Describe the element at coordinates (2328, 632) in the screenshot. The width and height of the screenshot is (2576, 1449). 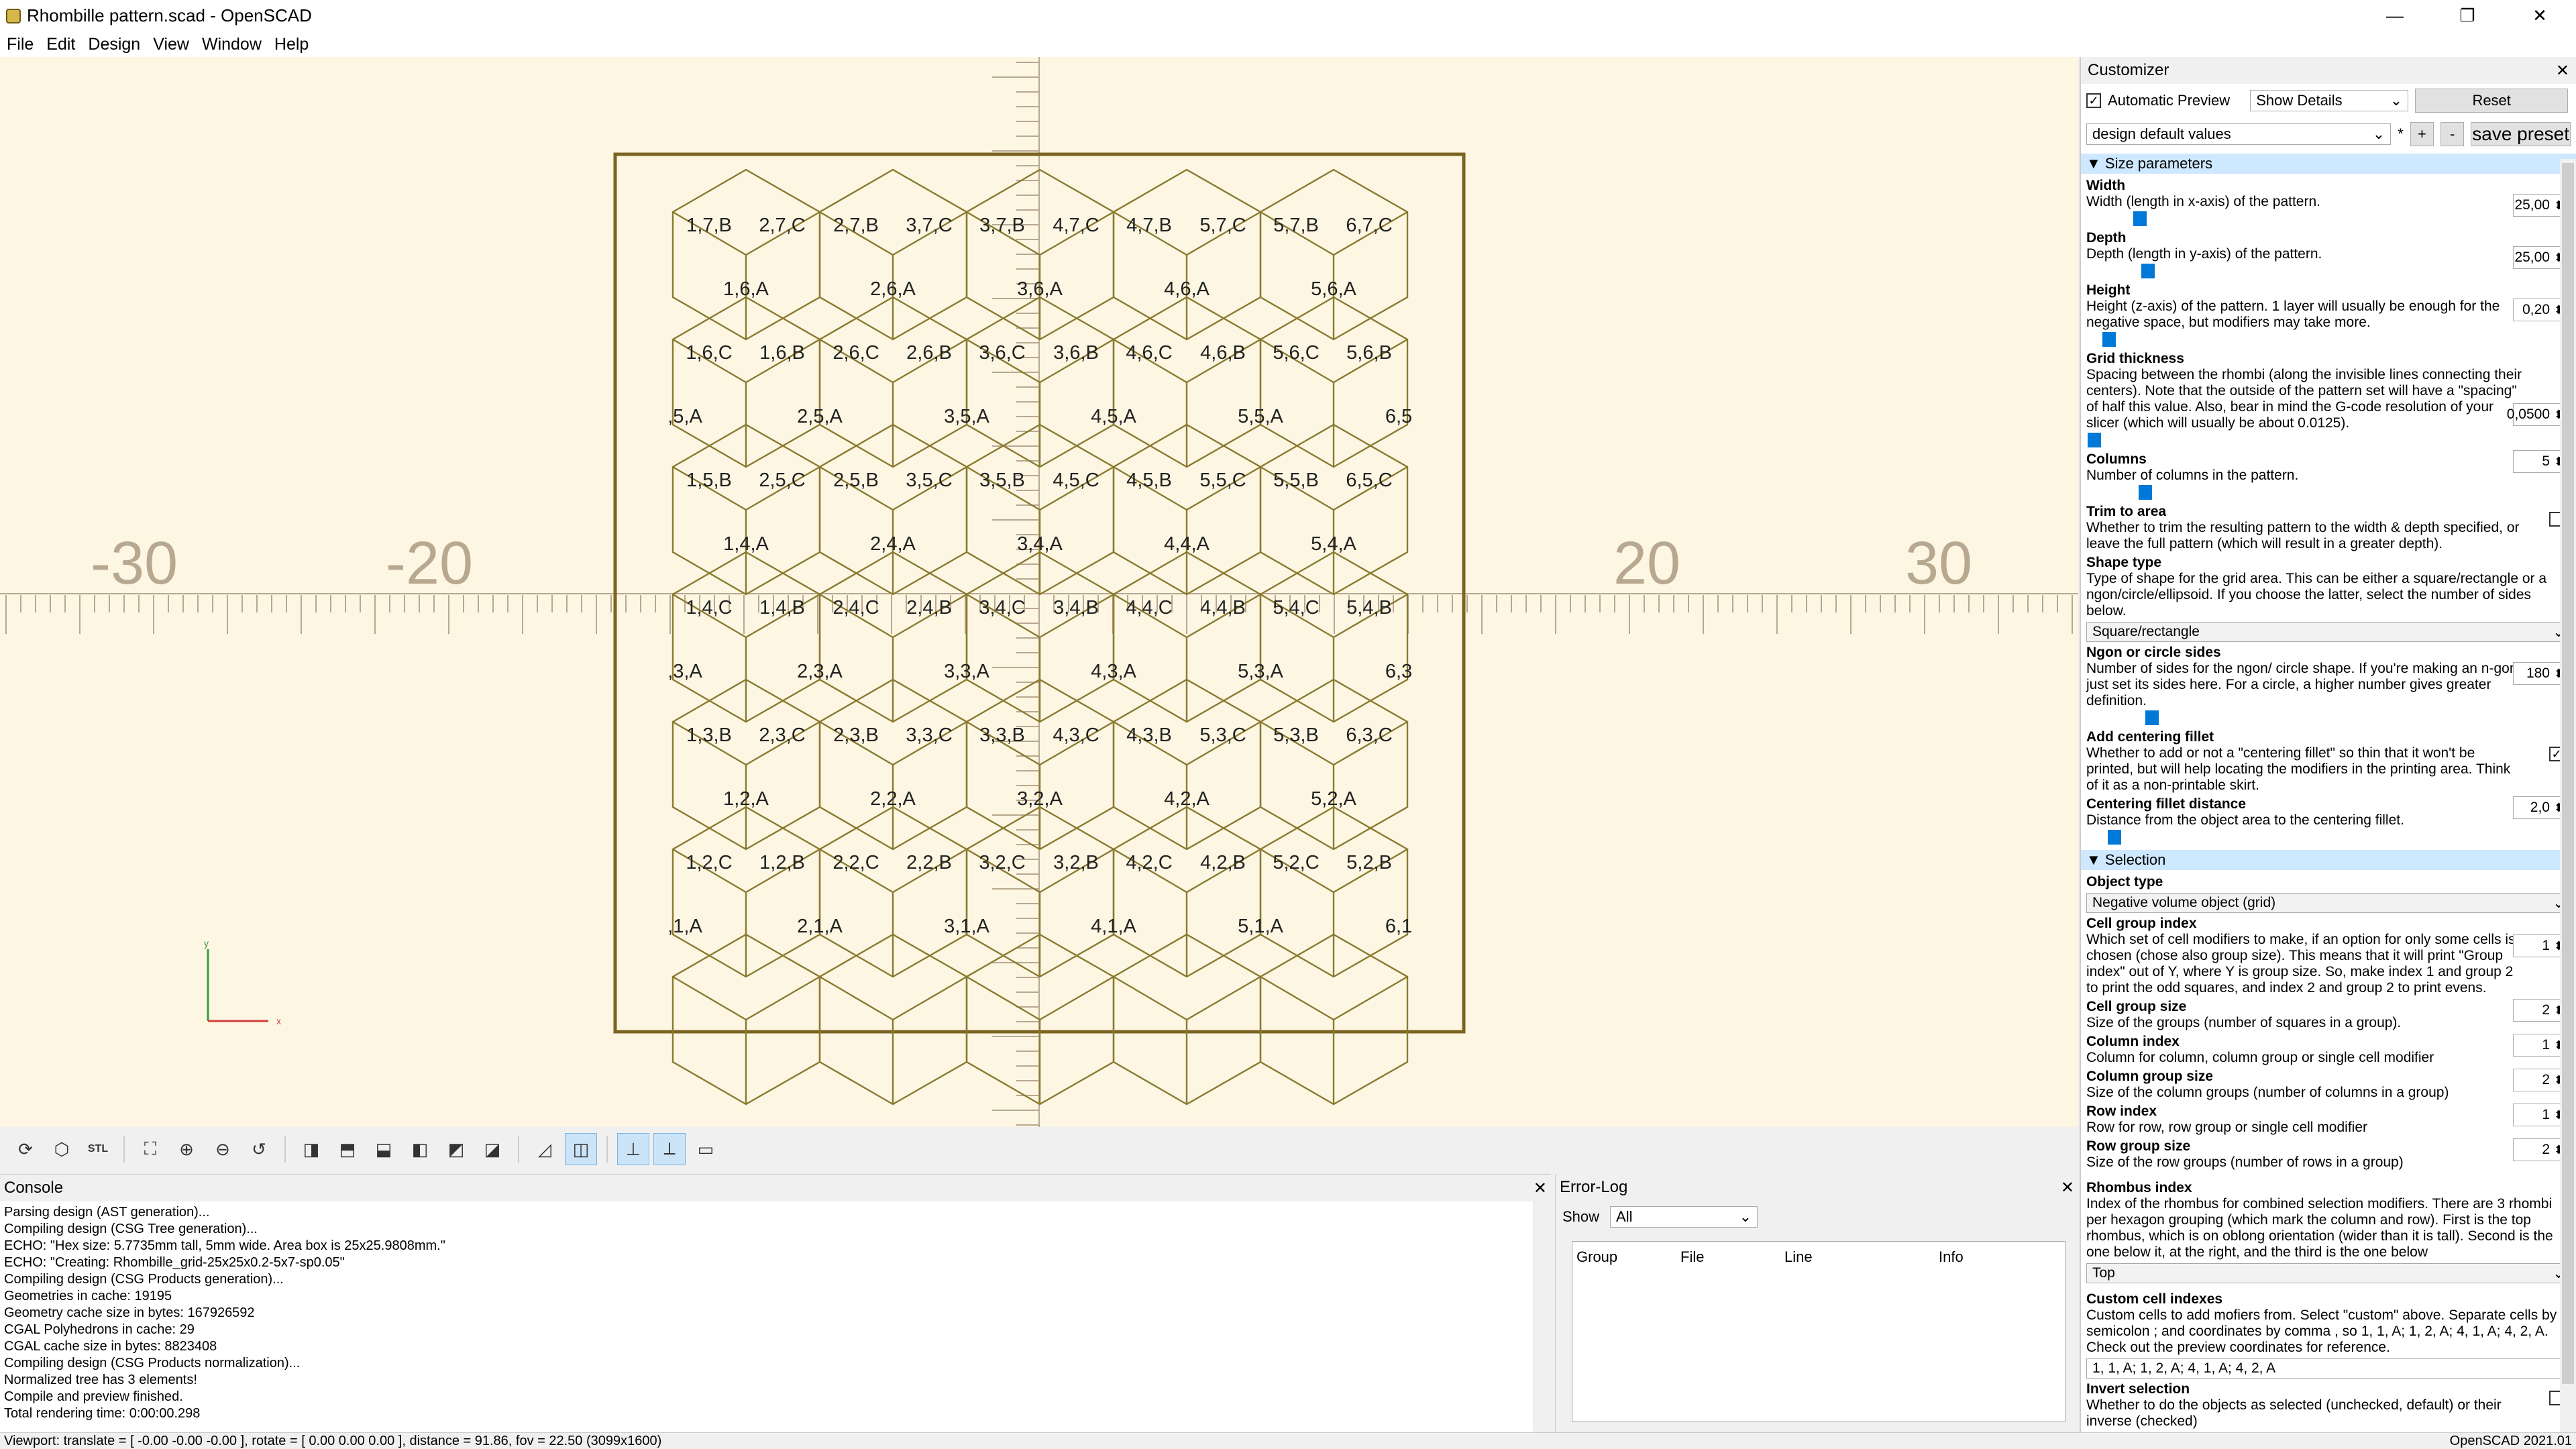
I see `shape-combobox: Square/rectangle ⌄` at that location.